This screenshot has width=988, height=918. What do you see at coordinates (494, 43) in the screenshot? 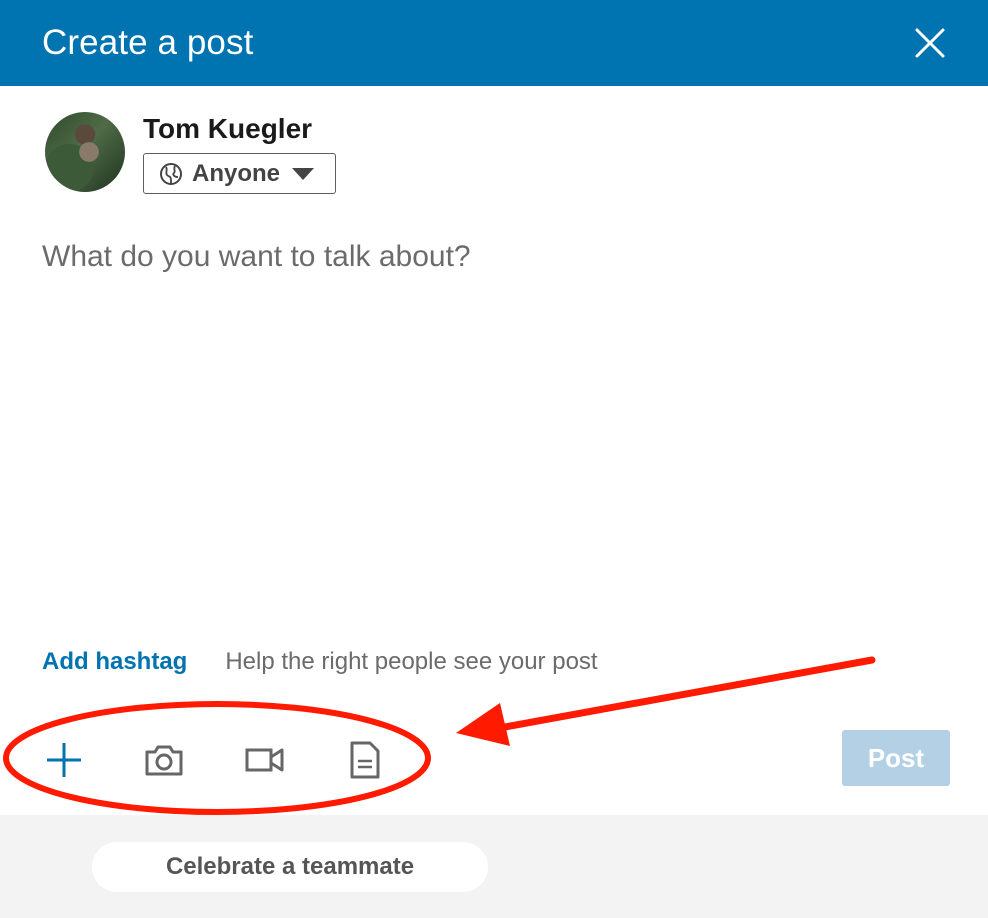
I see `modal-header: Create a post` at bounding box center [494, 43].